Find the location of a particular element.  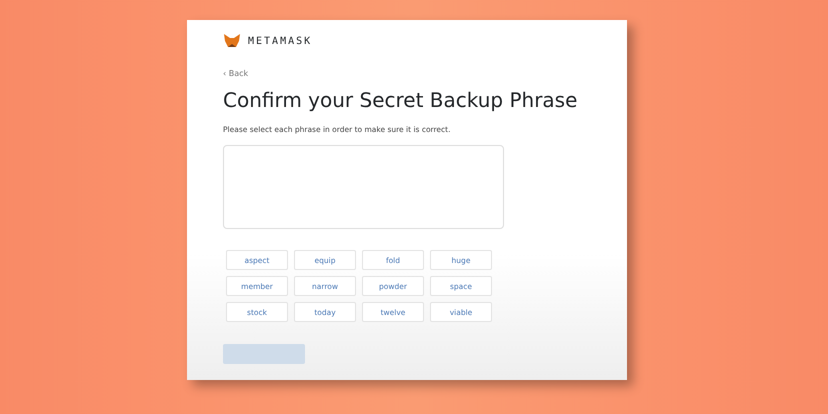

fox-logo-icon is located at coordinates (232, 41).